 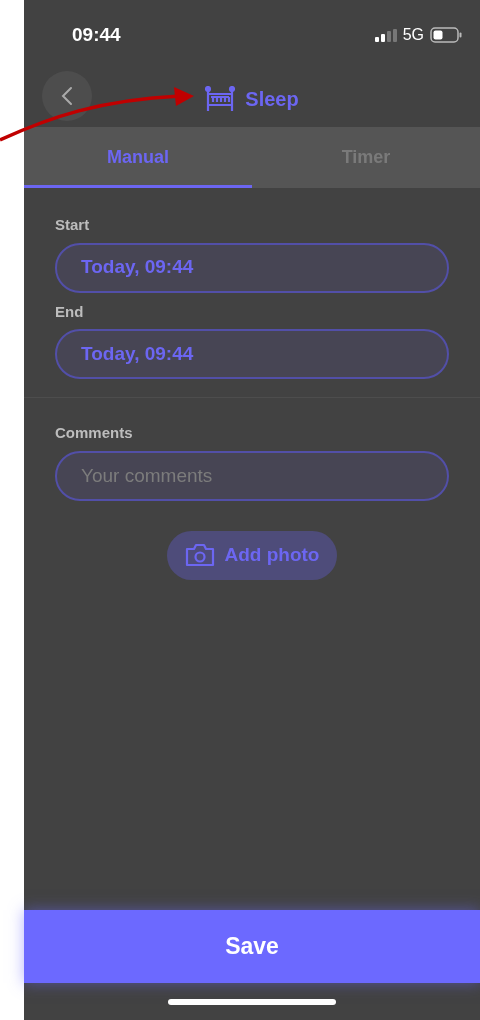 What do you see at coordinates (73, 225) in the screenshot?
I see `field-label: Start` at bounding box center [73, 225].